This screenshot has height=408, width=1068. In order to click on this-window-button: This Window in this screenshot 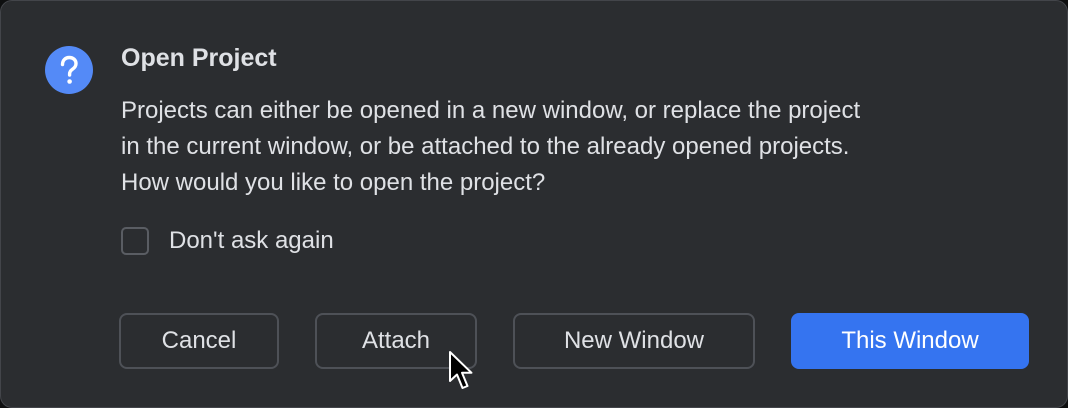, I will do `click(910, 341)`.